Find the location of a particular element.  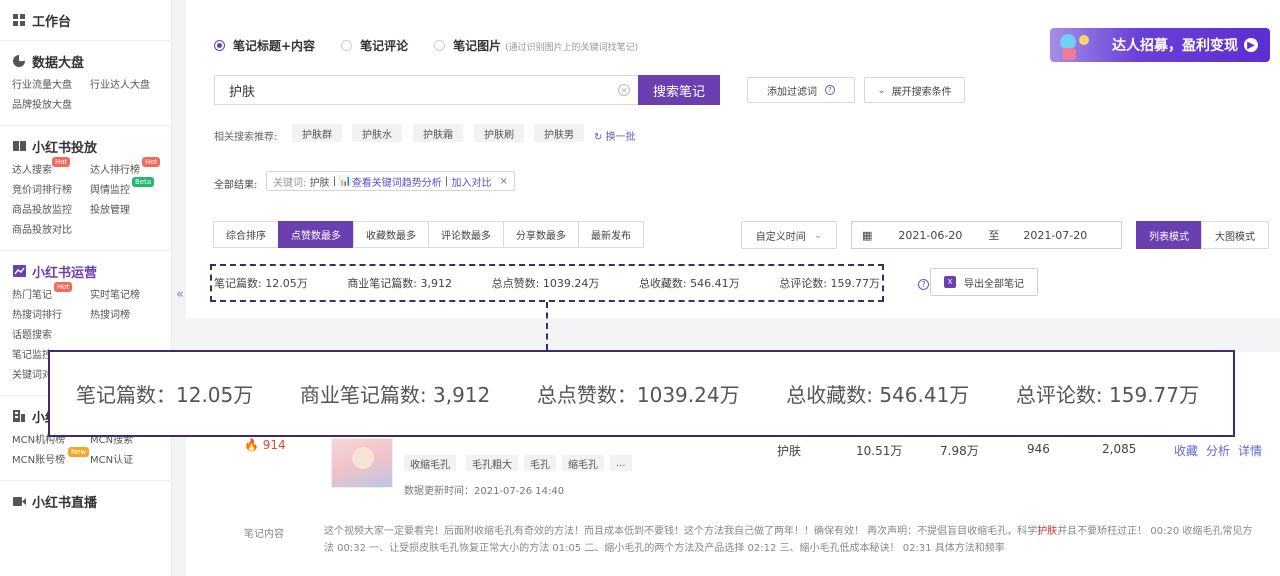

sidebar-item: 商品投放监控 is located at coordinates (51, 211).